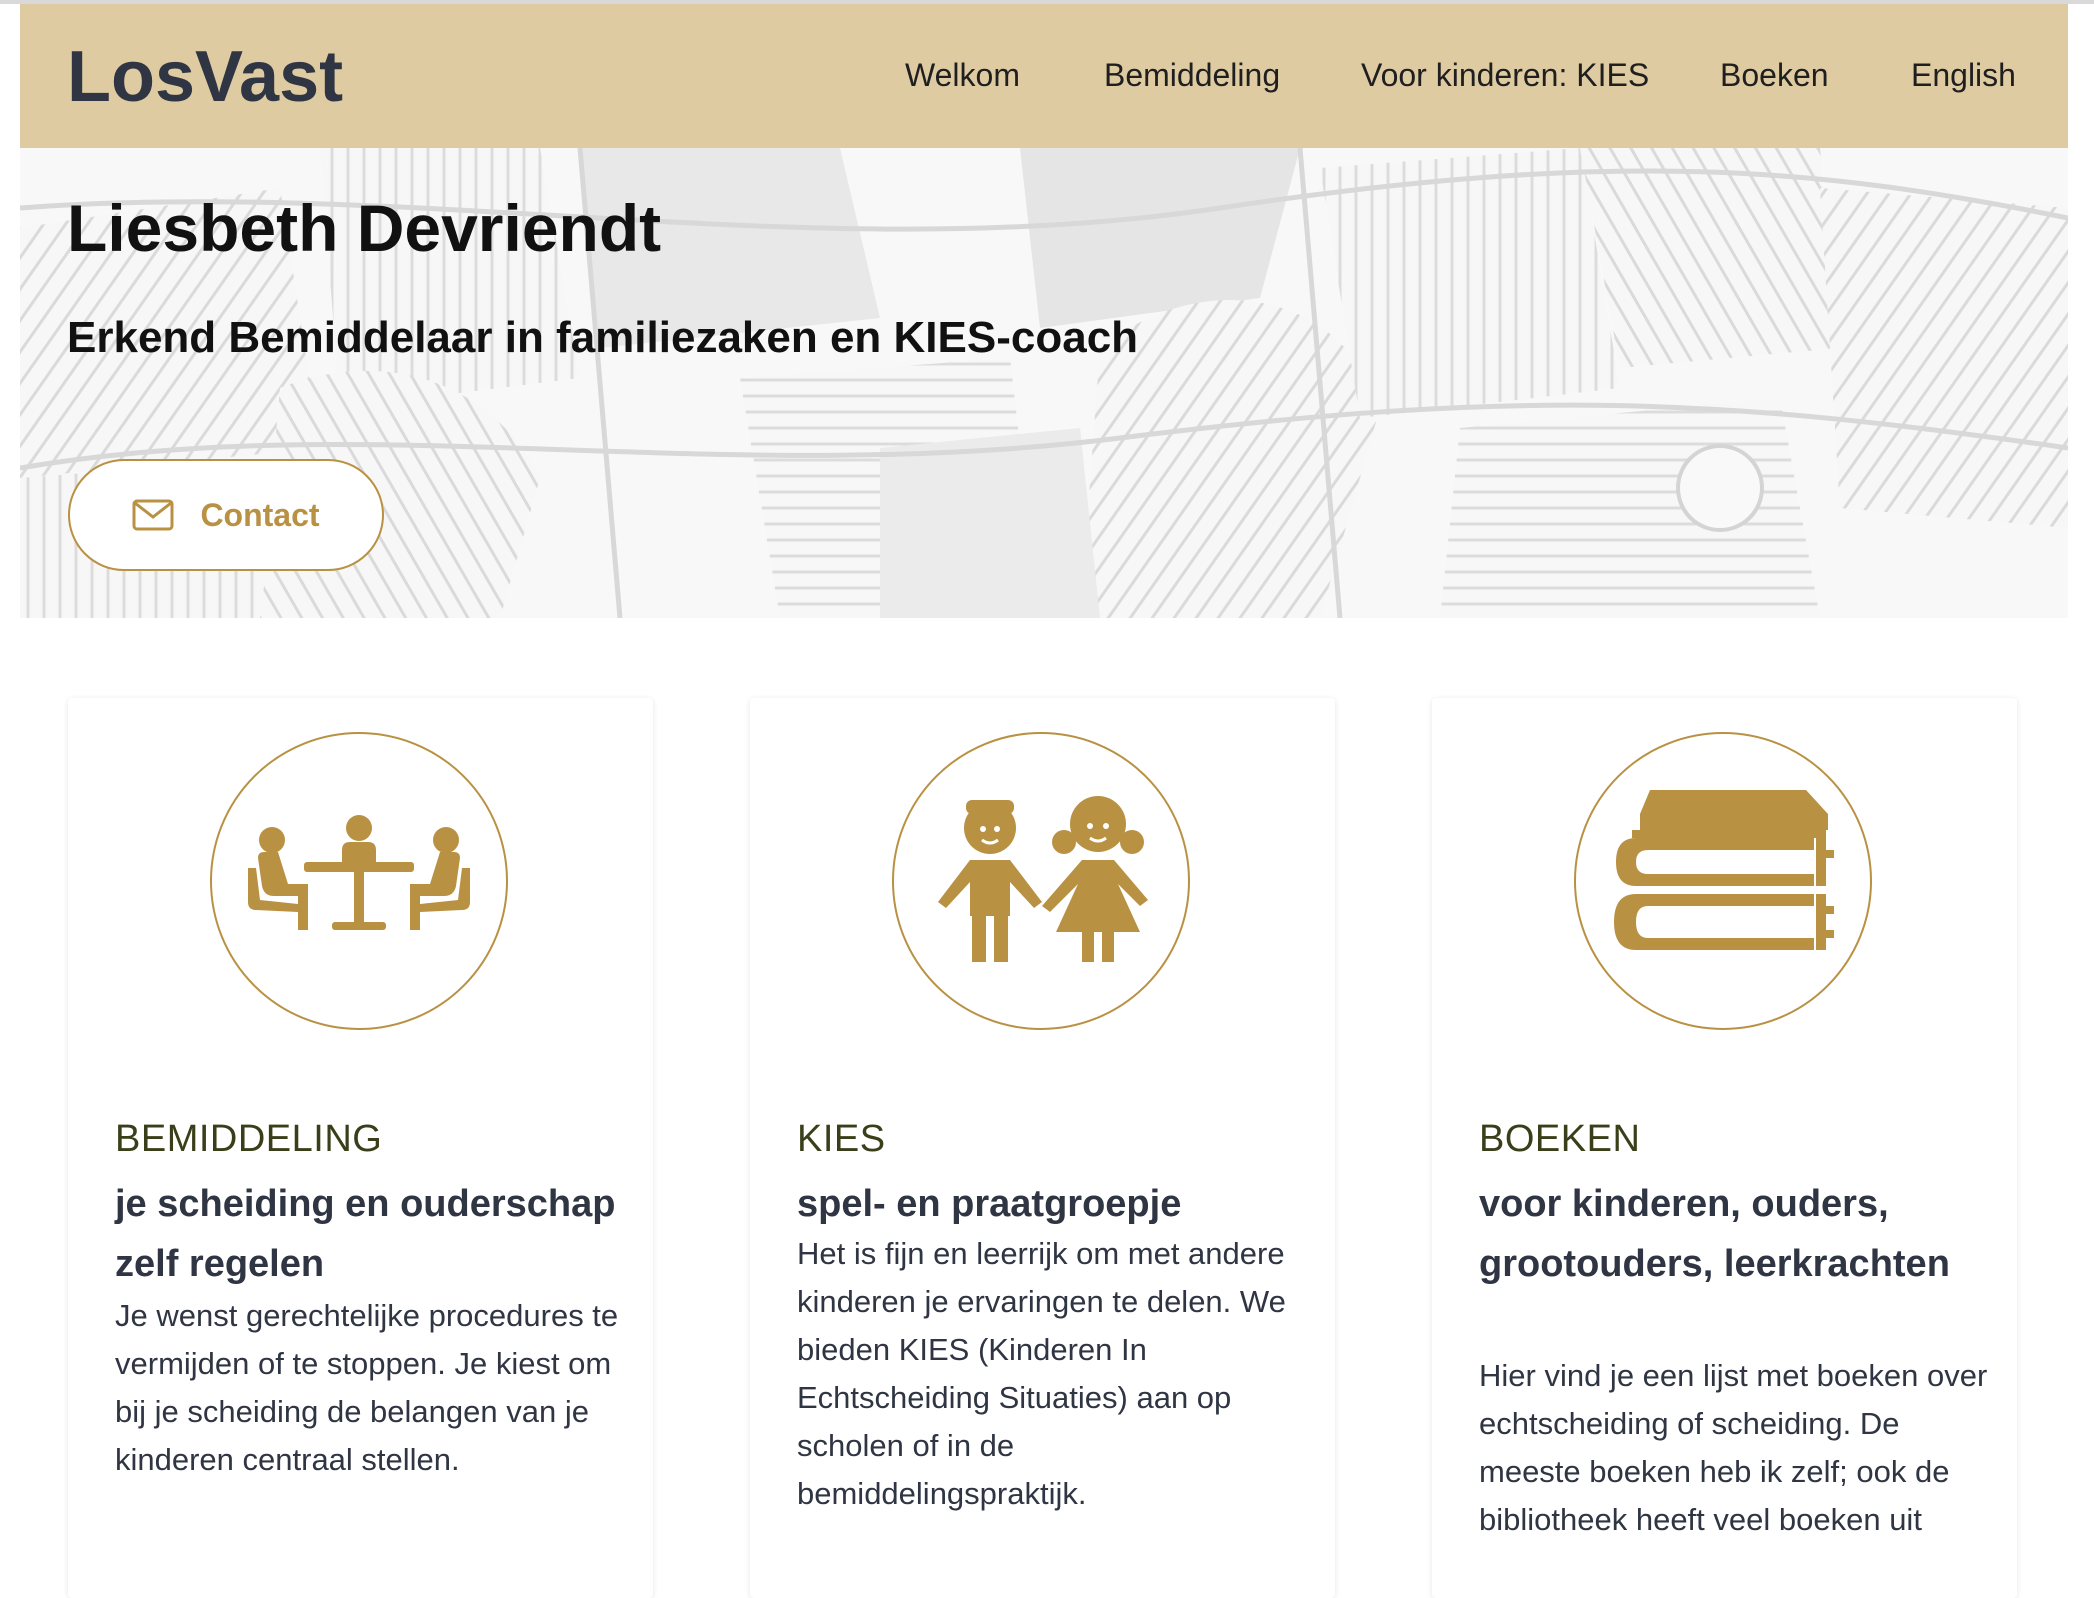  What do you see at coordinates (1192, 75) in the screenshot?
I see `nav-item-bemiddeling: Bemiddeling` at bounding box center [1192, 75].